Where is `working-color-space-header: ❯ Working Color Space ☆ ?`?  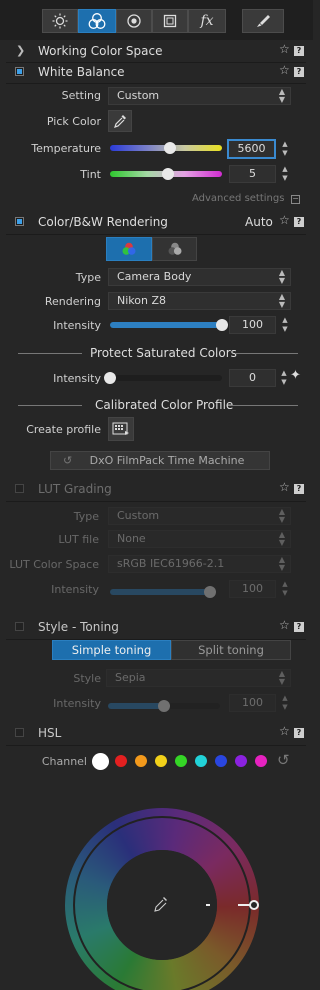
working-color-space-header: ❯ Working Color Space ☆ ? is located at coordinates (156, 52).